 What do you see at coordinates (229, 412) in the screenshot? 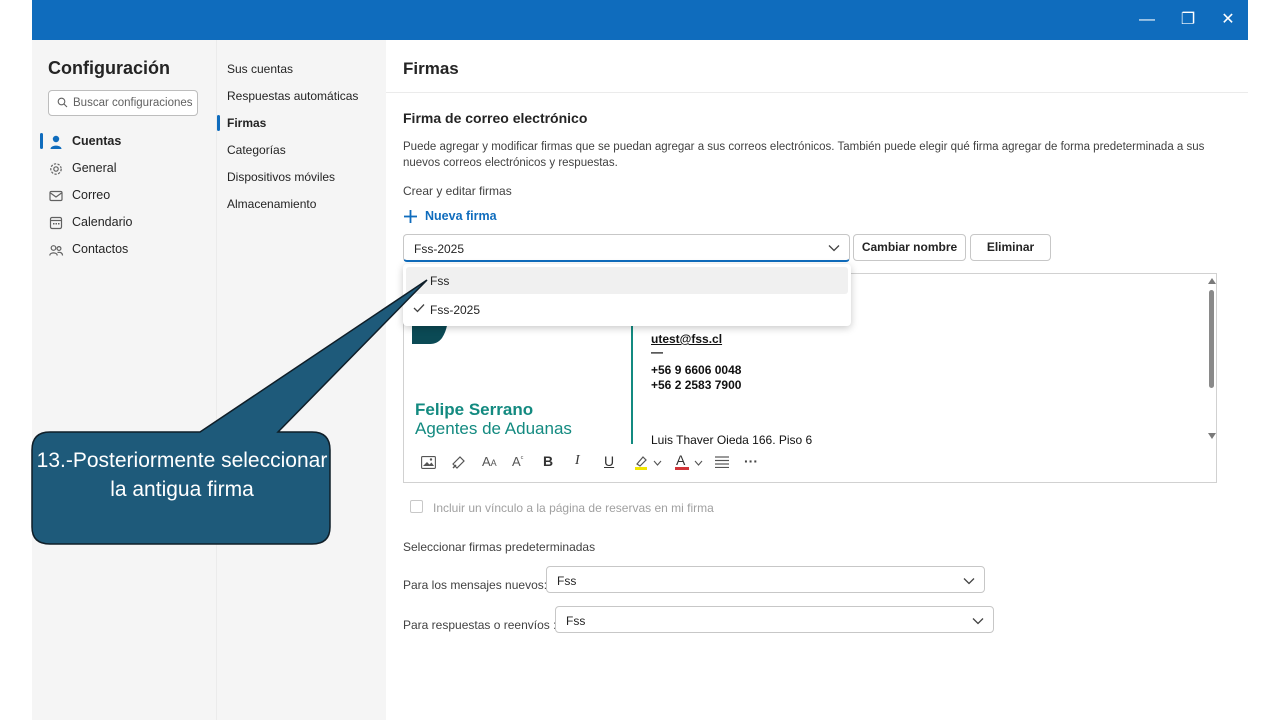
I see `callout-shape` at bounding box center [229, 412].